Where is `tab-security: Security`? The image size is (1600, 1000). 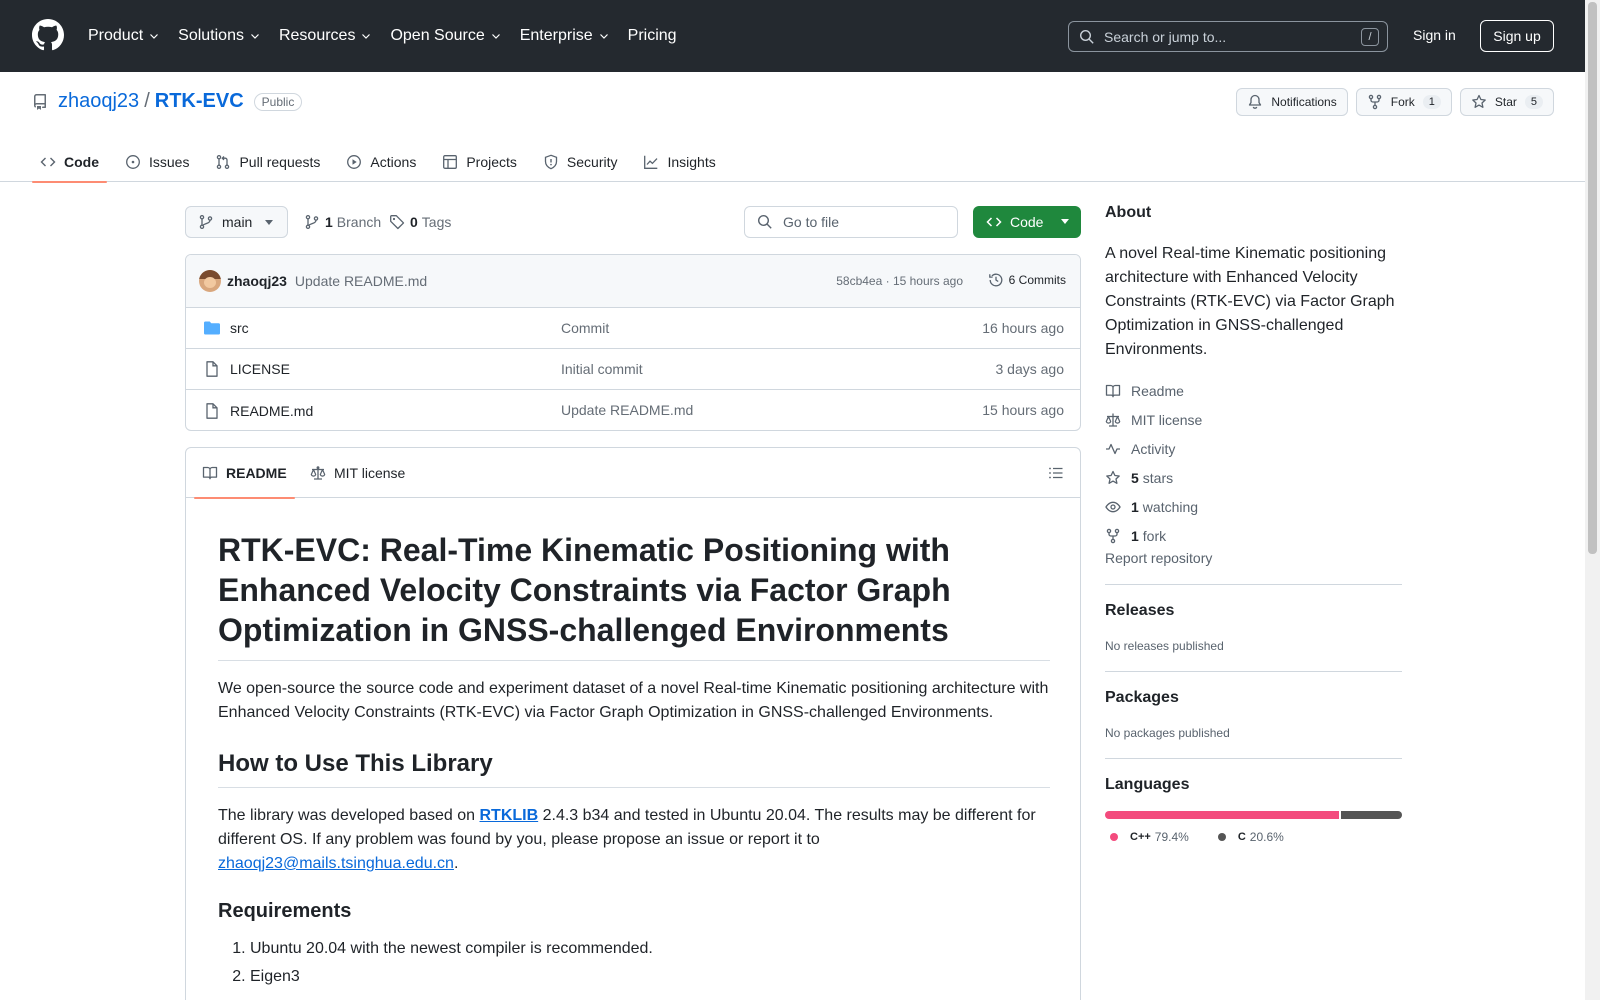 tab-security: Security is located at coordinates (580, 162).